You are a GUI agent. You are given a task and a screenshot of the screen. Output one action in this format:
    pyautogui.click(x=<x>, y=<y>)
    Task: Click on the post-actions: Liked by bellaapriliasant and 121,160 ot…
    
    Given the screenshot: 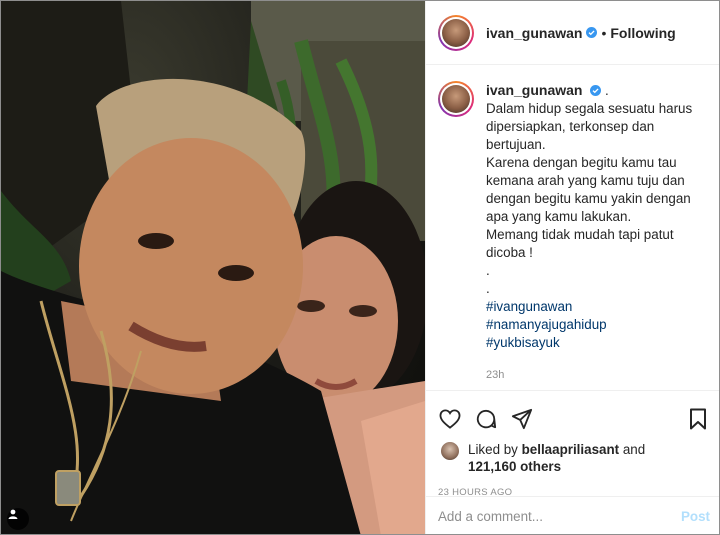 What is the action you would take?
    pyautogui.click(x=572, y=444)
    